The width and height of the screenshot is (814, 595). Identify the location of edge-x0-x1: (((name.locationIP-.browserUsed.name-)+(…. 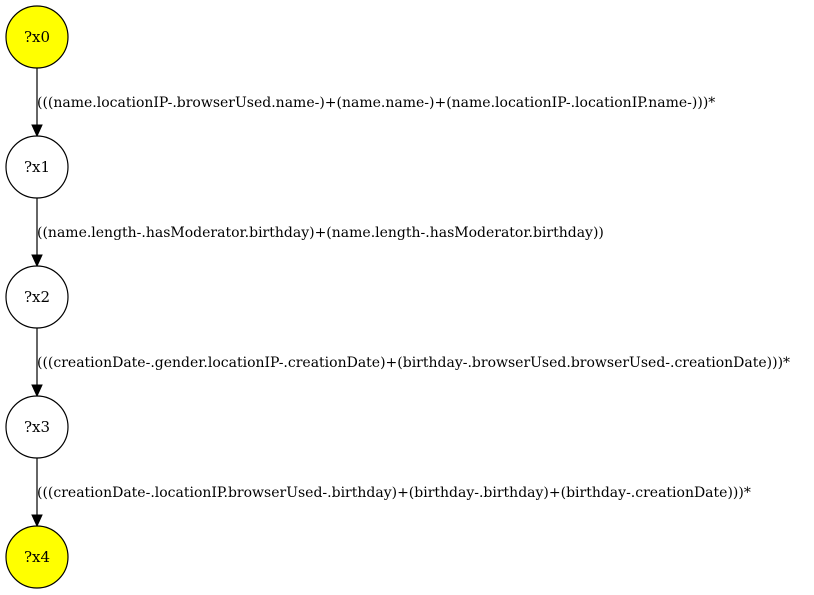
(373, 103).